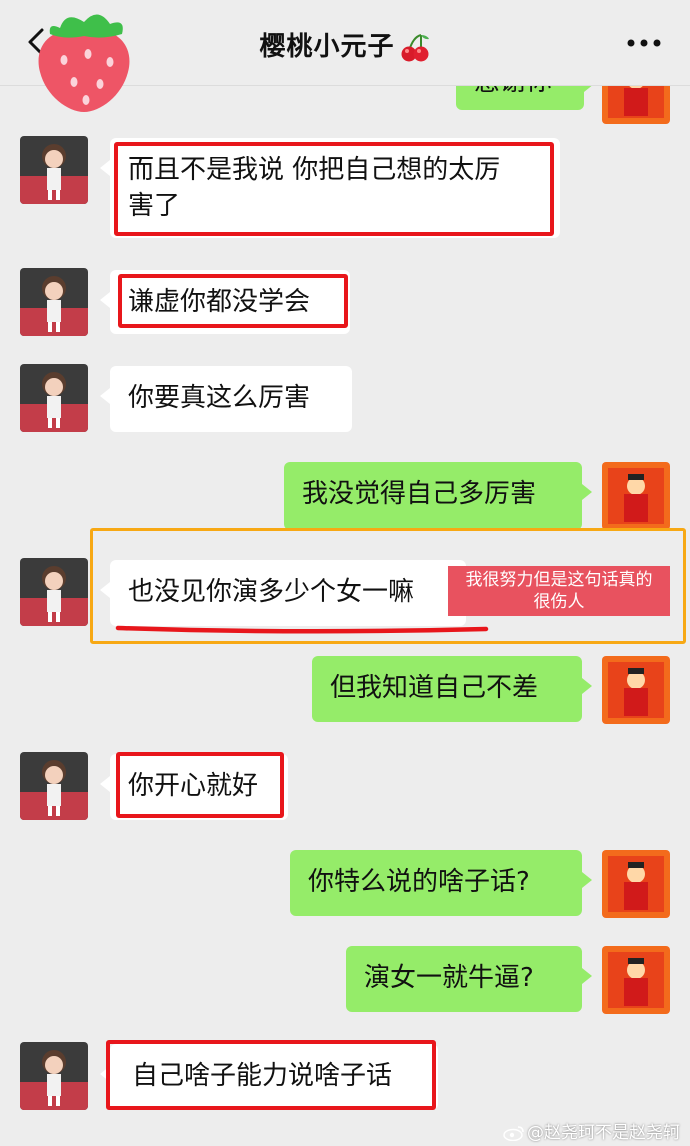 The height and width of the screenshot is (1146, 690). Describe the element at coordinates (559, 591) in the screenshot. I see `annotation-label: 我很努力但是这句话真的 很伤人` at that location.